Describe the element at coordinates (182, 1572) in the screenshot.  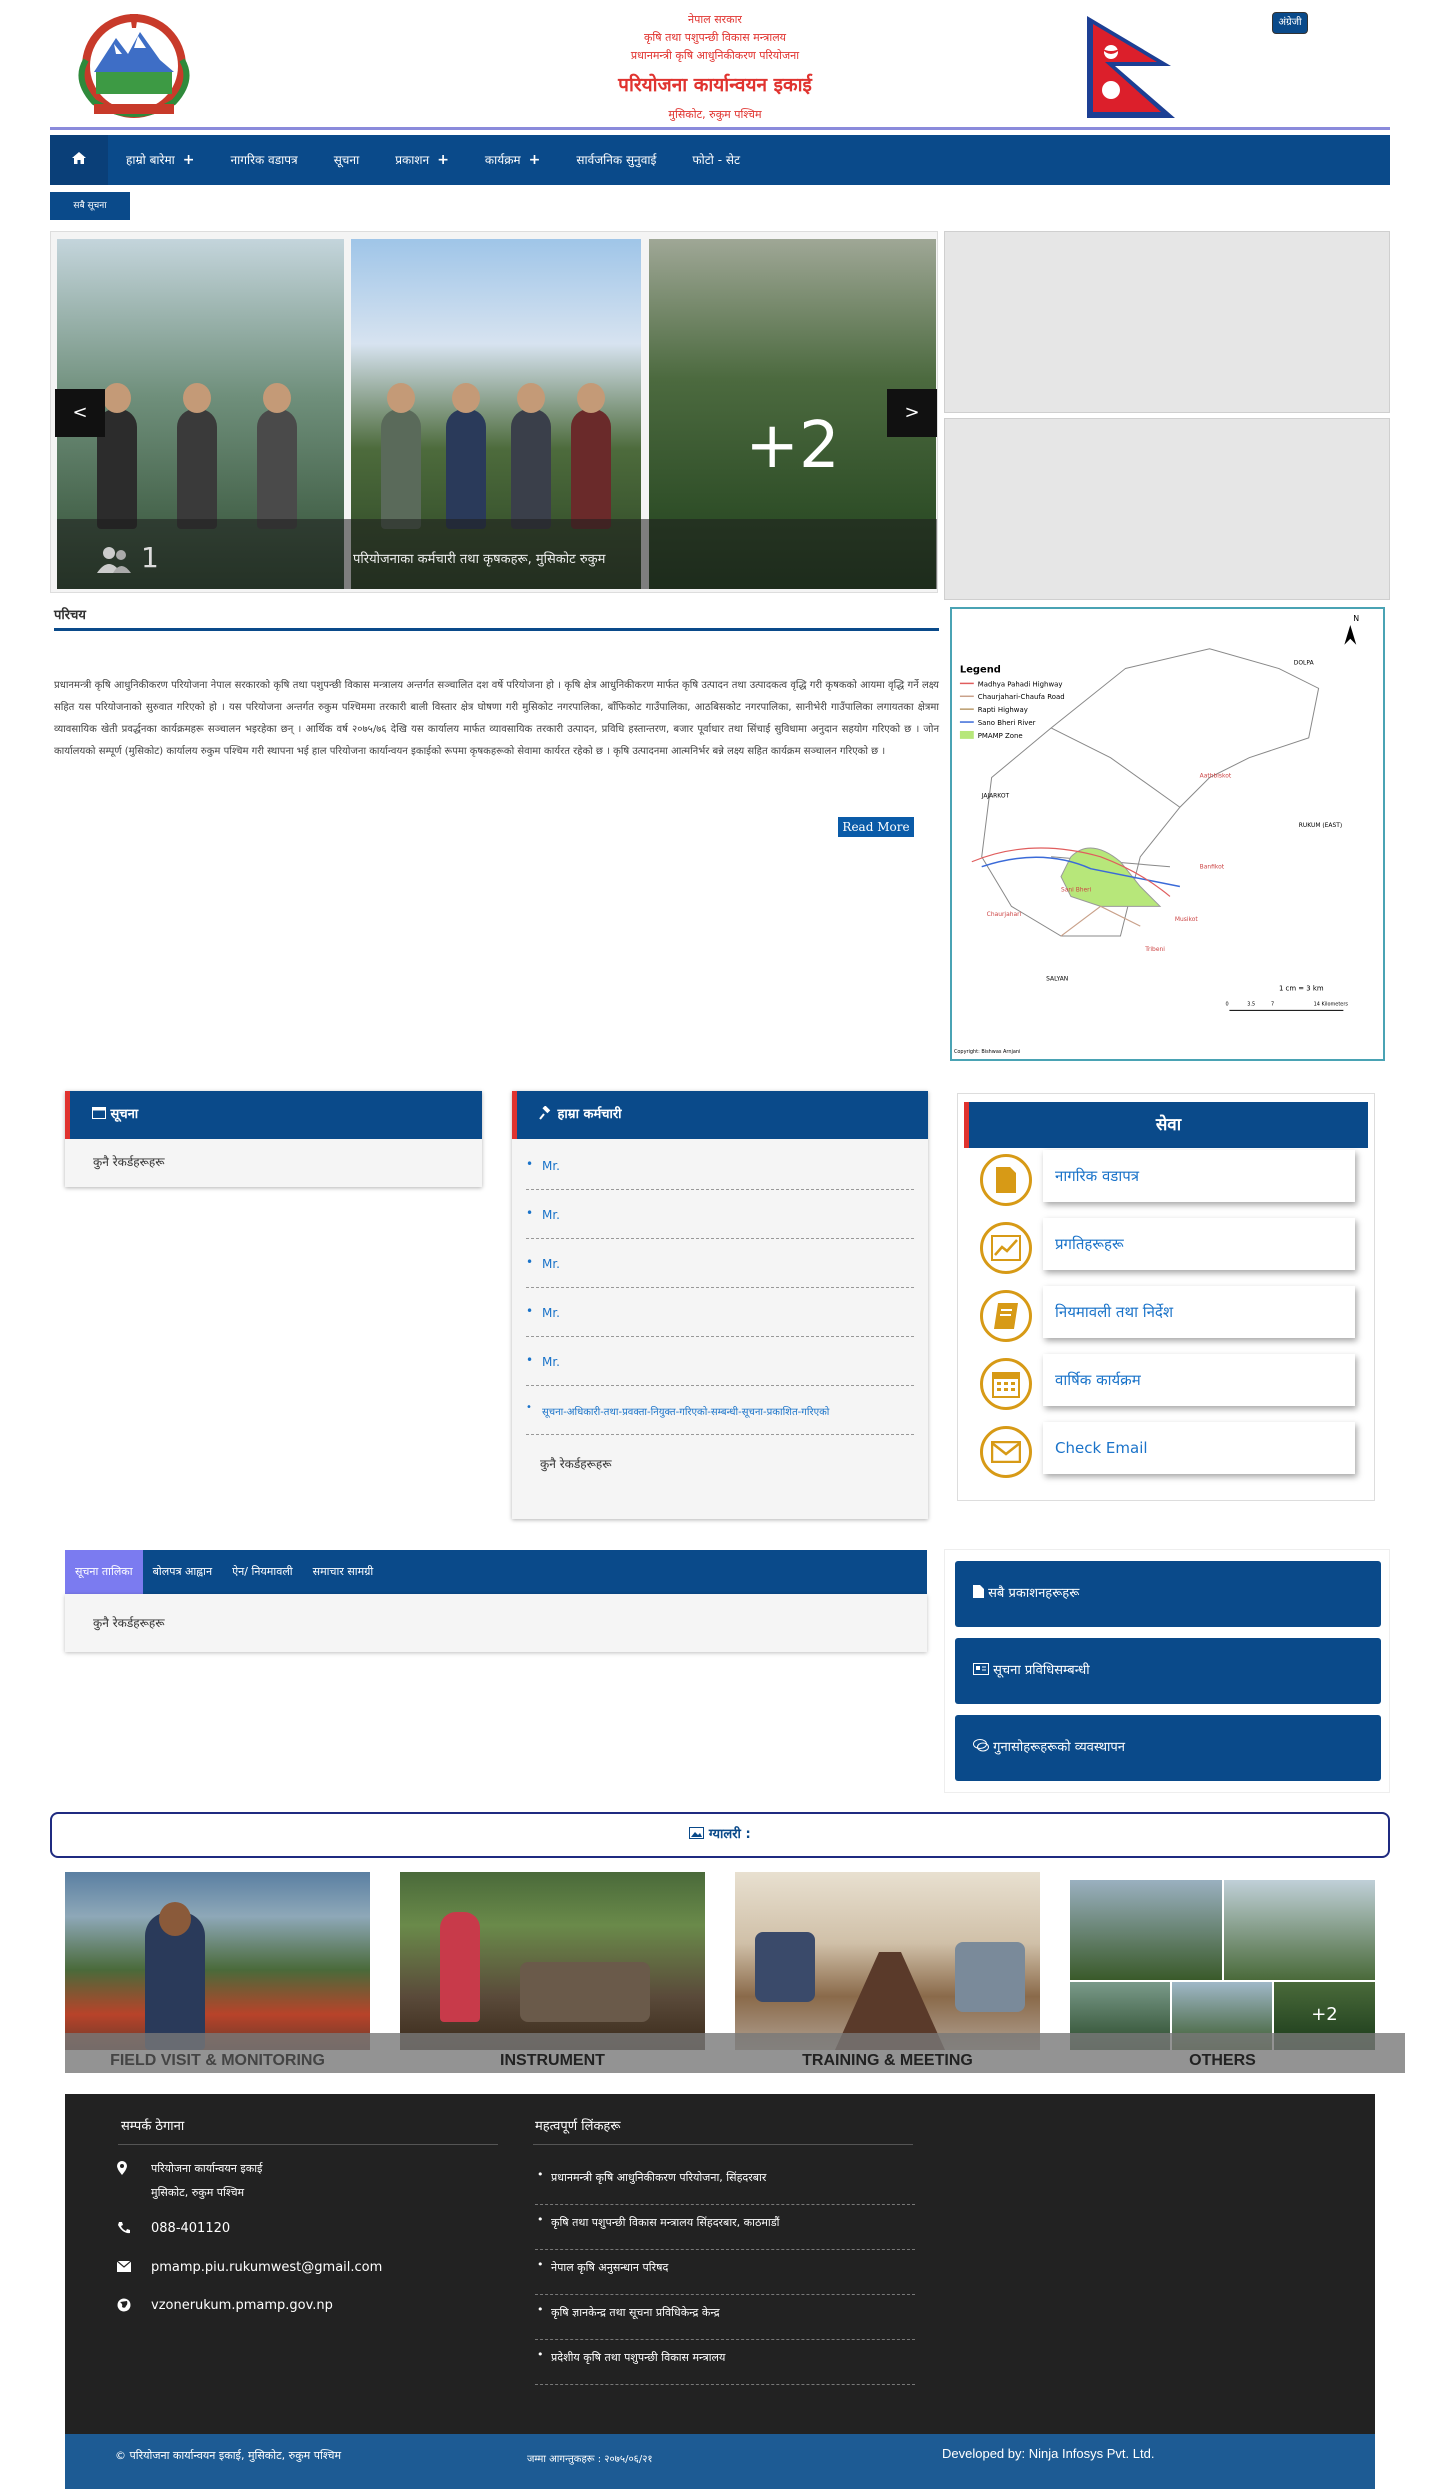
I see `tab-bid-invitation: बोलपत्र आह्वान` at that location.